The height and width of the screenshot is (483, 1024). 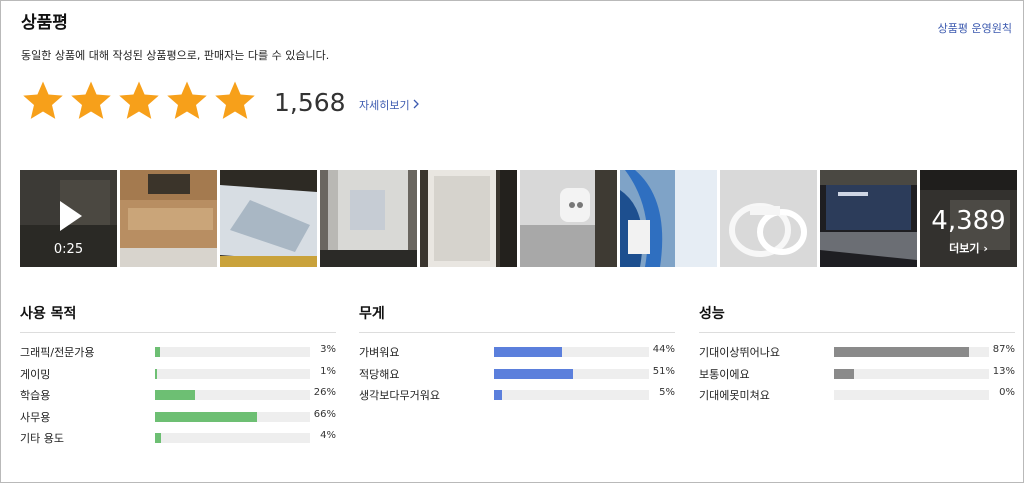 What do you see at coordinates (857, 318) in the screenshot?
I see `section-title: 성능` at bounding box center [857, 318].